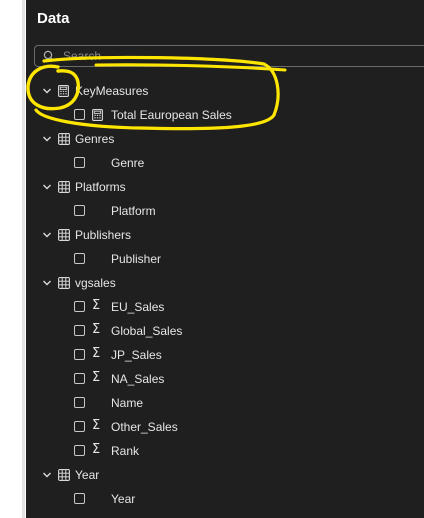 This screenshot has height=518, width=424. I want to click on search-input, so click(233, 56).